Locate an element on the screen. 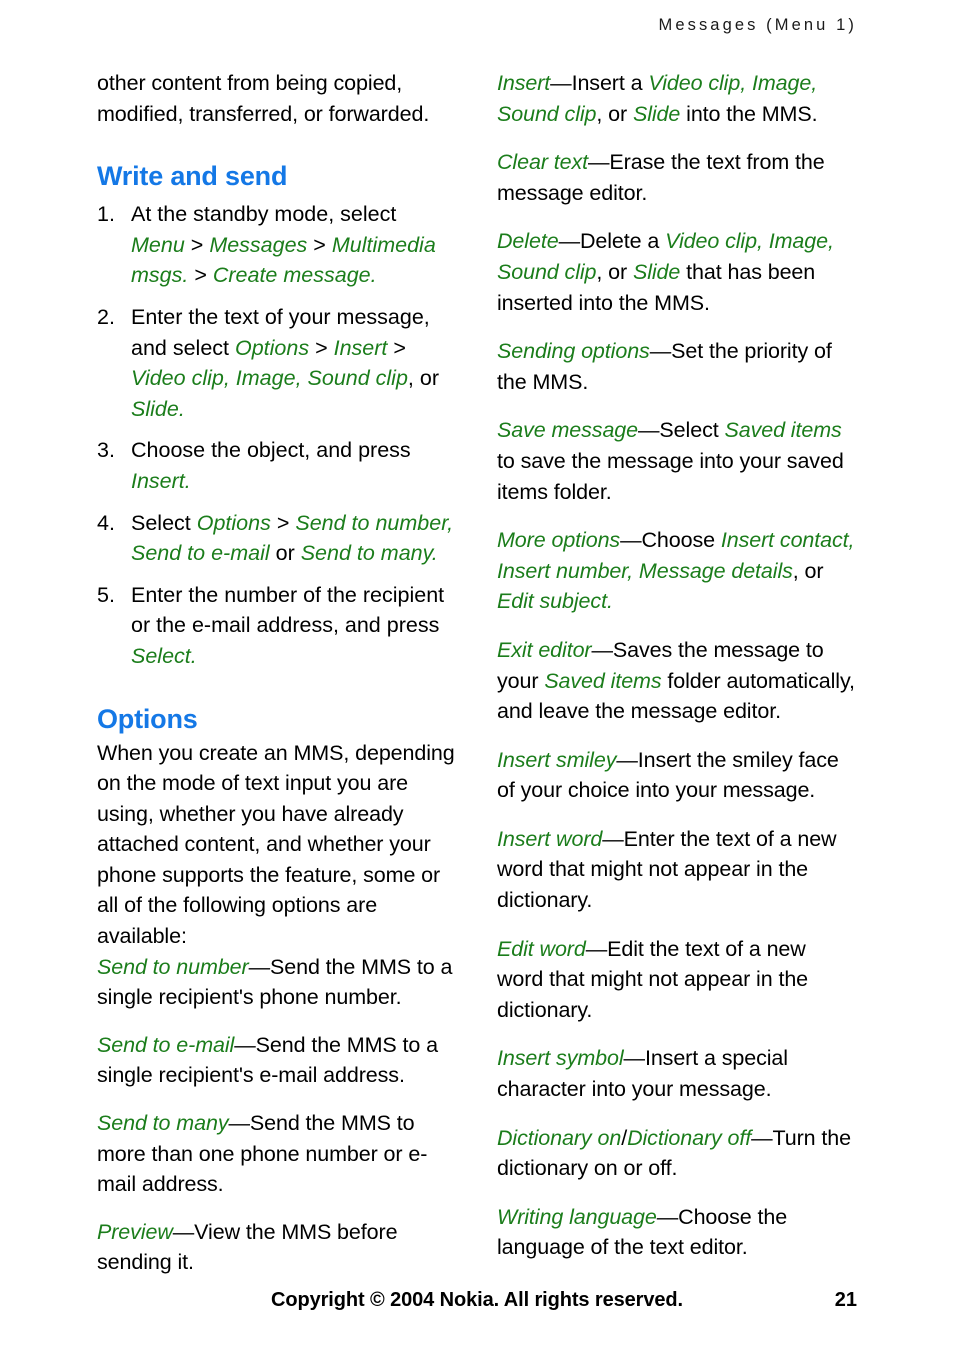 The image size is (954, 1353). definition-term: Send to e-mail is located at coordinates (166, 1044).